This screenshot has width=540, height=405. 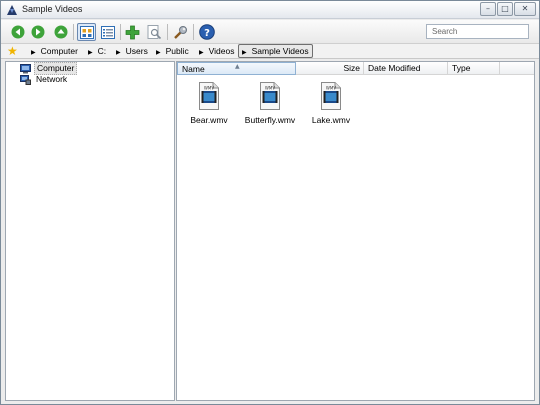 I want to click on back-button, so click(x=17, y=32).